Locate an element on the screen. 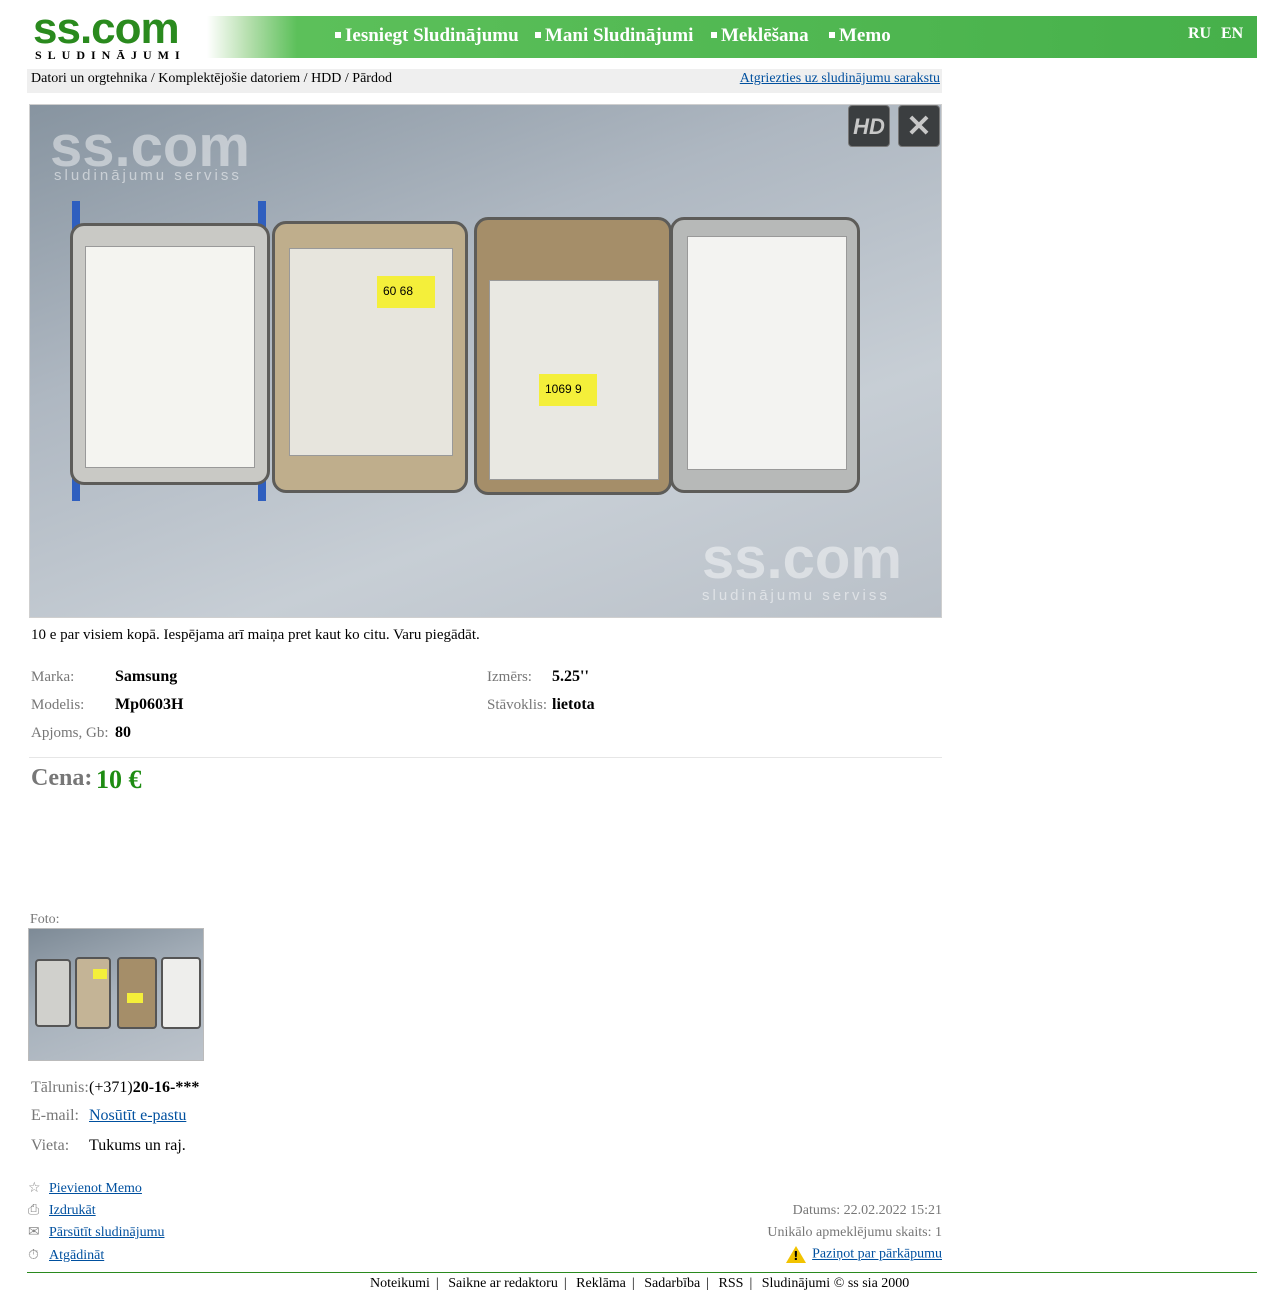 This screenshot has width=1284, height=1292. remind-action: ⏱ Atgādināt is located at coordinates (66, 1256).